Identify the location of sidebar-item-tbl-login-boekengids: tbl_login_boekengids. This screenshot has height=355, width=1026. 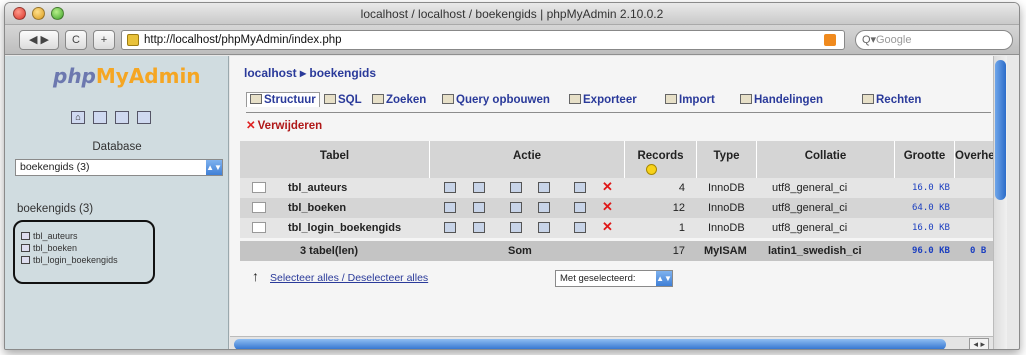
(87, 260).